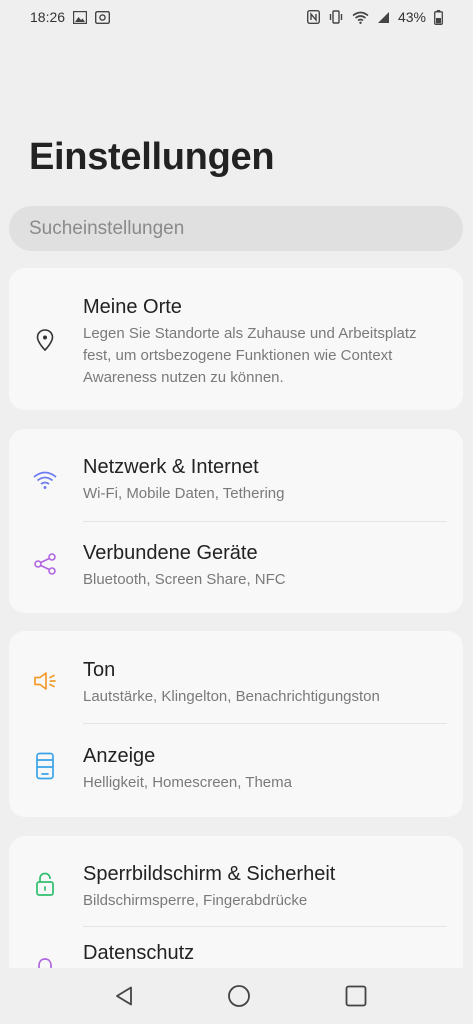  What do you see at coordinates (438, 17) in the screenshot?
I see `battery-icon` at bounding box center [438, 17].